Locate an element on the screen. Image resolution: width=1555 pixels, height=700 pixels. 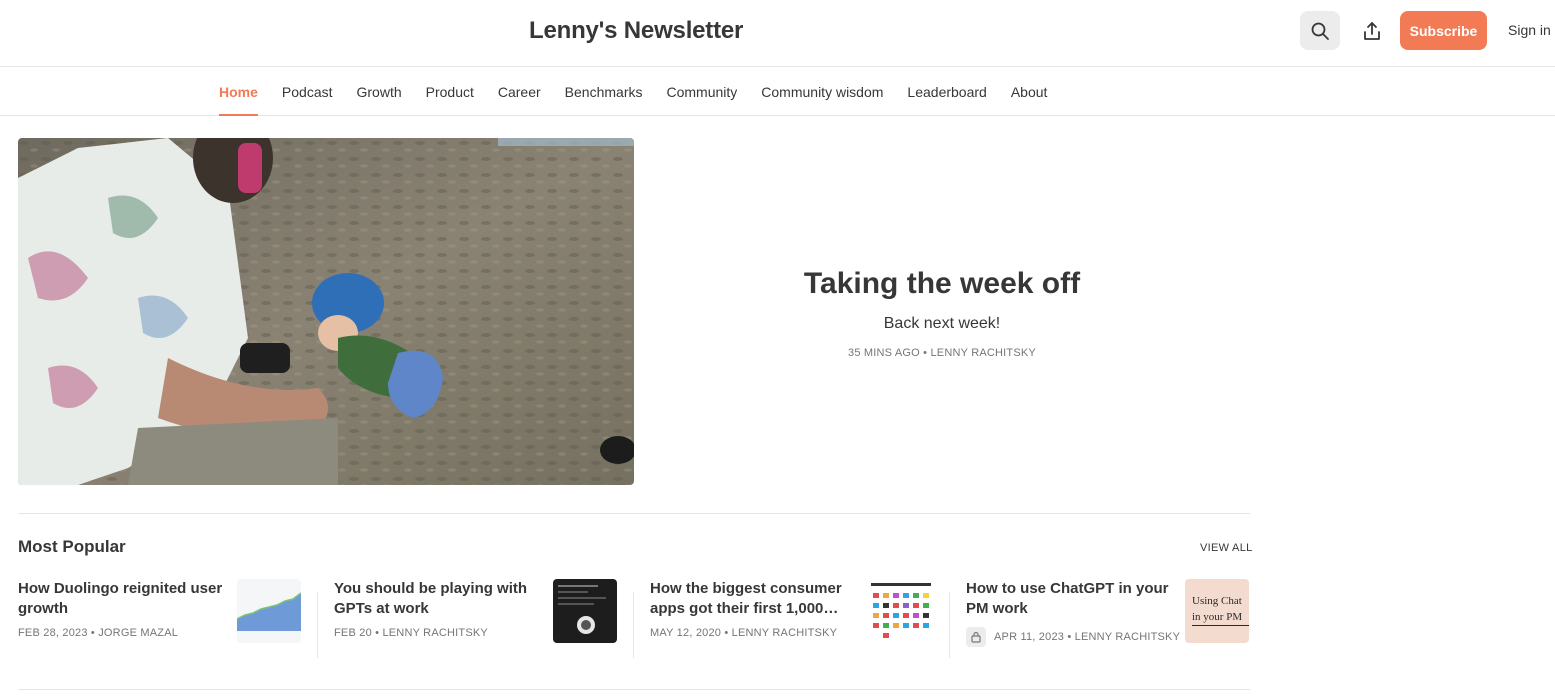
top-header: Lenny's Newsletter Subscribe Sign in is located at coordinates (777, 33).